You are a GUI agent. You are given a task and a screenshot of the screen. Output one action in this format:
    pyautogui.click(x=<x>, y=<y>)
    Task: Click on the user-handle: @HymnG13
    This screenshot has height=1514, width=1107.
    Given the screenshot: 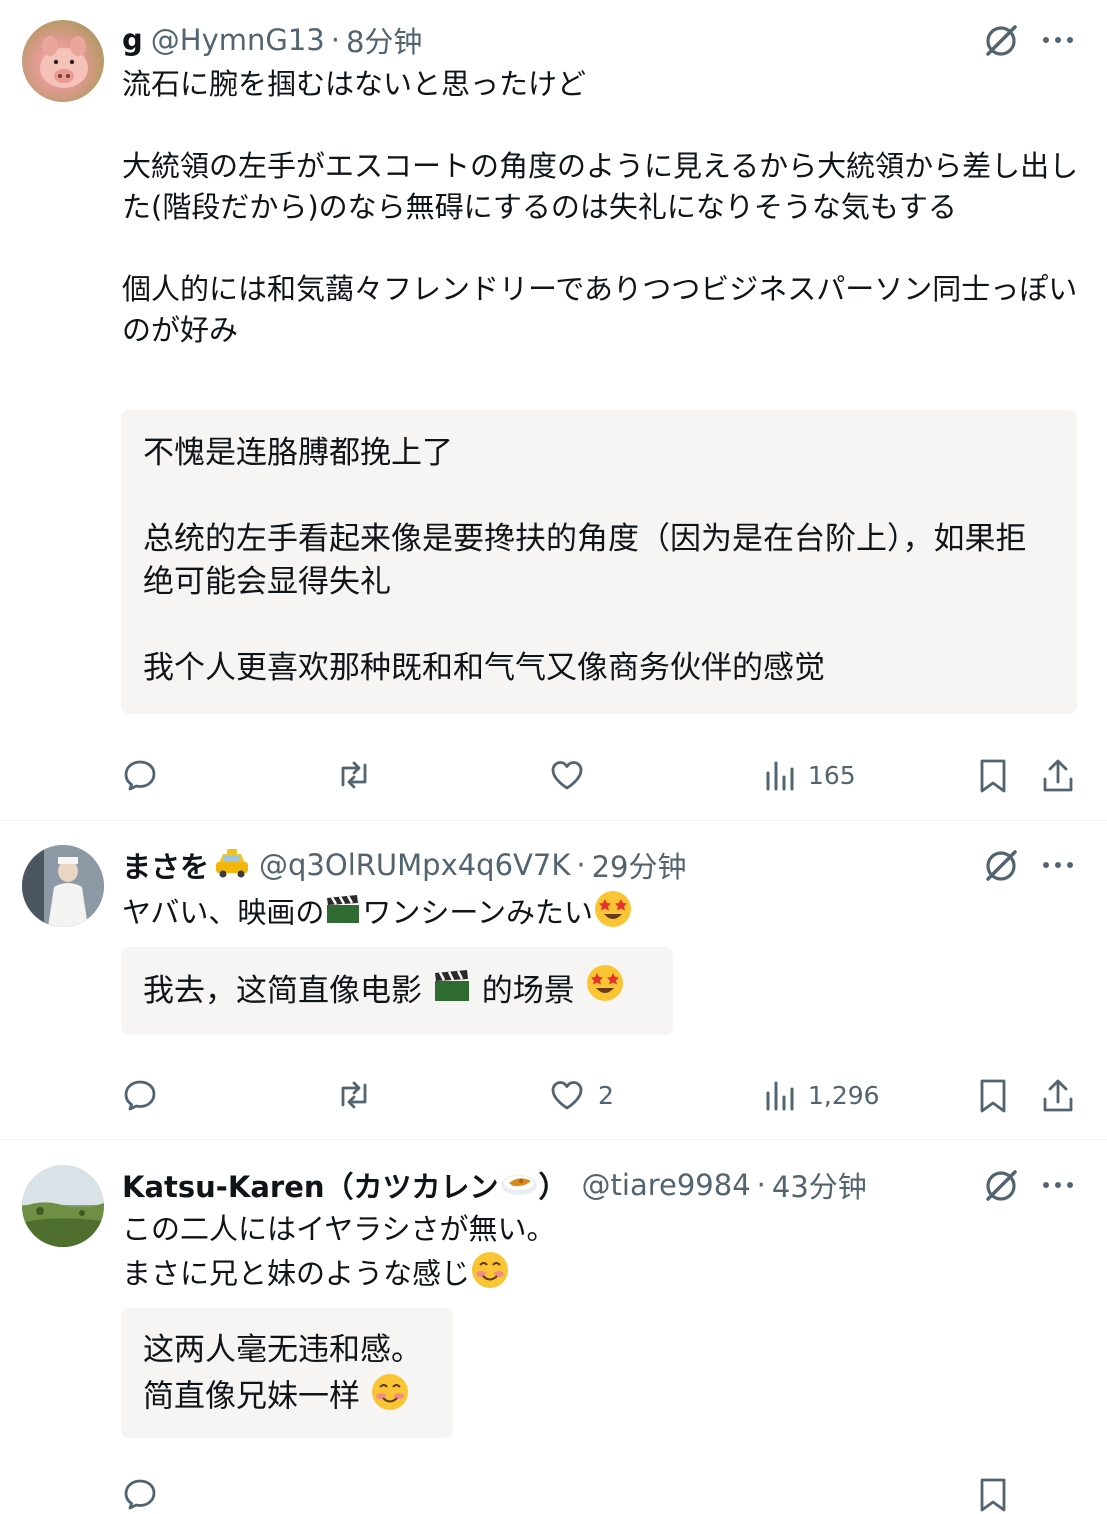 What is the action you would take?
    pyautogui.click(x=238, y=40)
    